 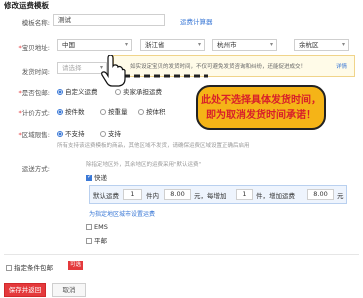 What do you see at coordinates (200, 196) in the screenshot?
I see `unit-label-2: 元，` at bounding box center [200, 196].